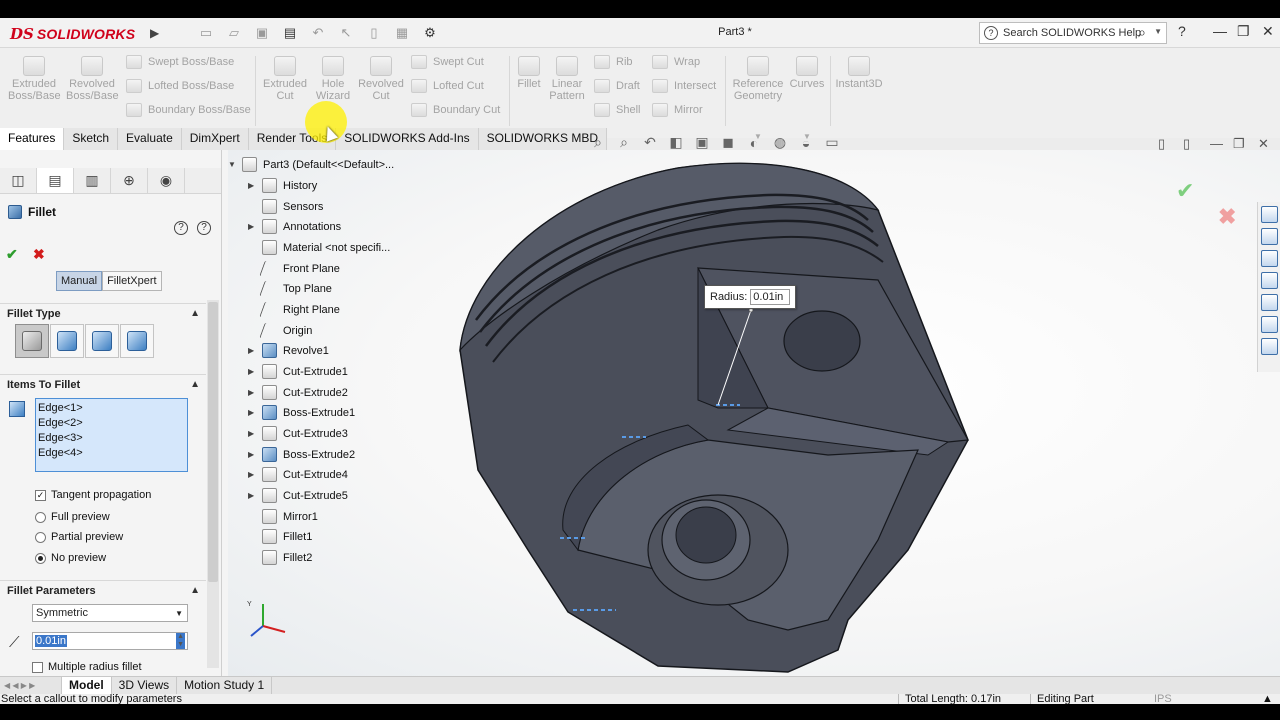 This screenshot has height=720, width=1280. Describe the element at coordinates (111, 453) in the screenshot. I see `list-item: Edge<4>` at that location.